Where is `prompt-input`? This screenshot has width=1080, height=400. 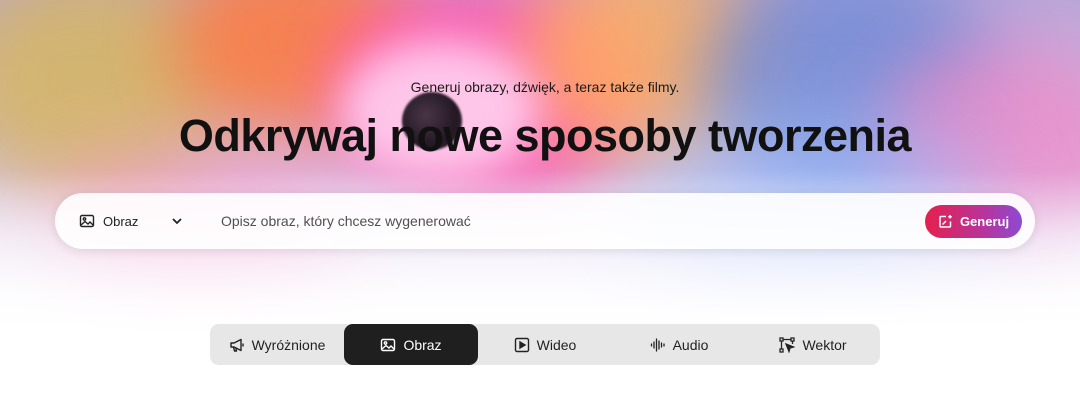 prompt-input is located at coordinates (561, 221).